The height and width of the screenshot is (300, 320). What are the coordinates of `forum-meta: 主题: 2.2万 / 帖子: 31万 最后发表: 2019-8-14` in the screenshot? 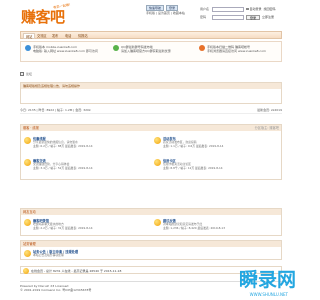 It's located at (63, 228).